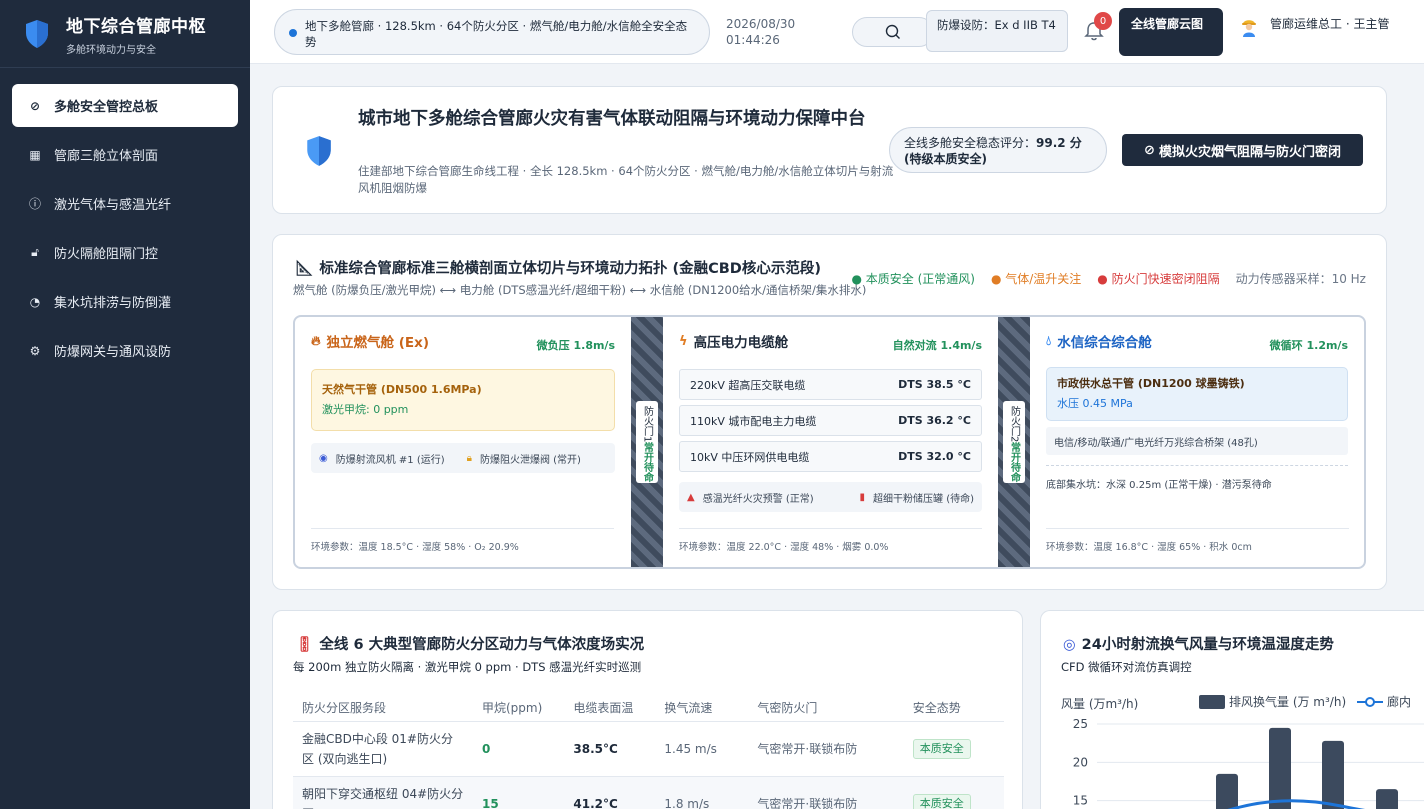 This screenshot has height=809, width=1424. I want to click on section-title-text: 标准综合管廊标准三舱横剖面立体切片与环境动力拓扑 (金融CBD核心示范段), so click(570, 269).